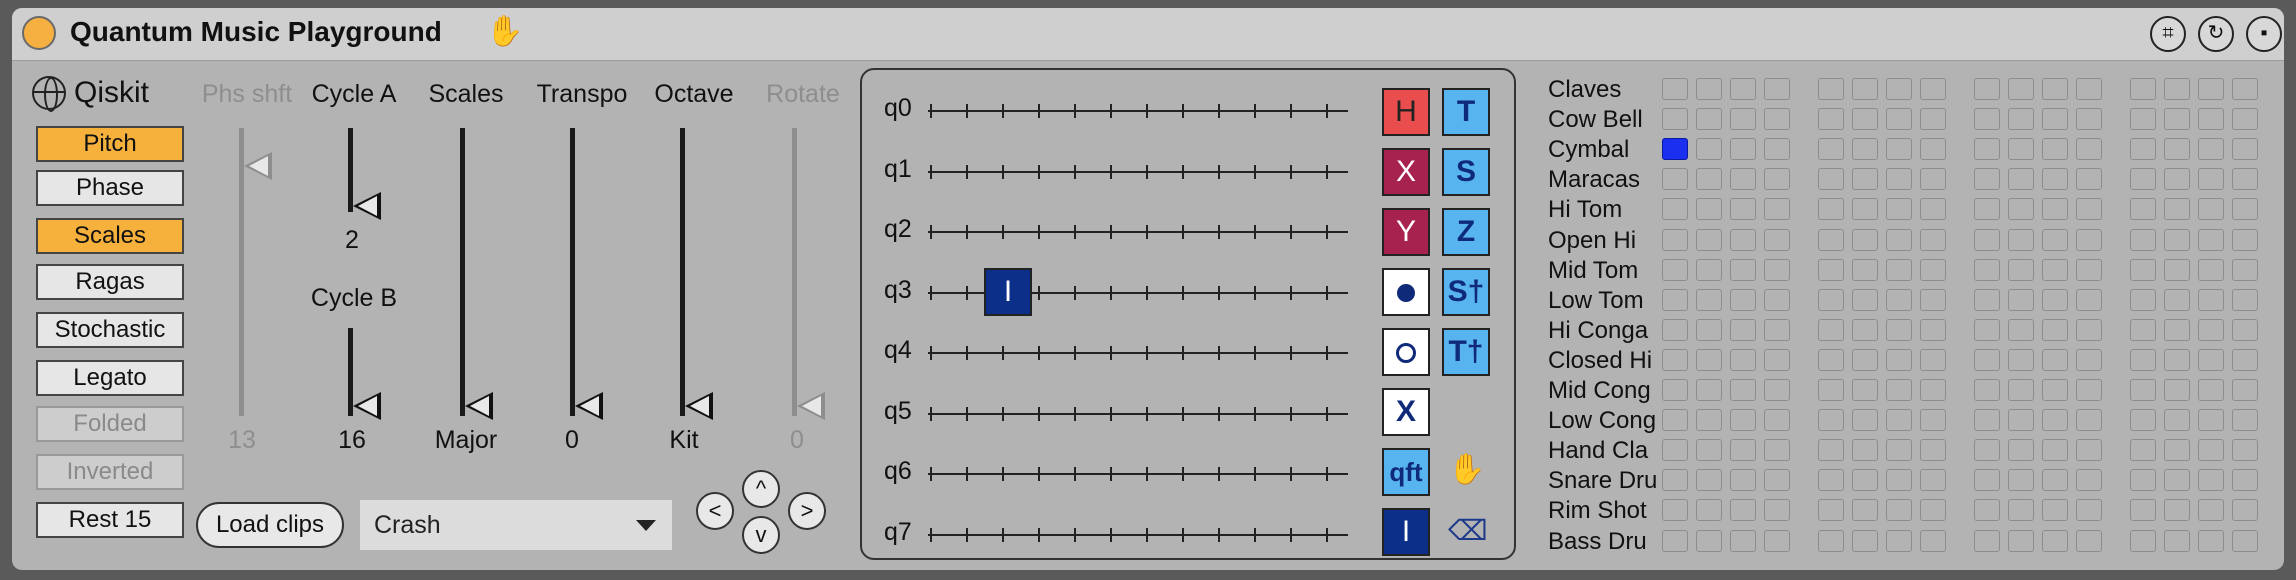 Image resolution: width=2296 pixels, height=580 pixels. What do you see at coordinates (110, 282) in the screenshot?
I see `mode-button-ragas: Ragas` at bounding box center [110, 282].